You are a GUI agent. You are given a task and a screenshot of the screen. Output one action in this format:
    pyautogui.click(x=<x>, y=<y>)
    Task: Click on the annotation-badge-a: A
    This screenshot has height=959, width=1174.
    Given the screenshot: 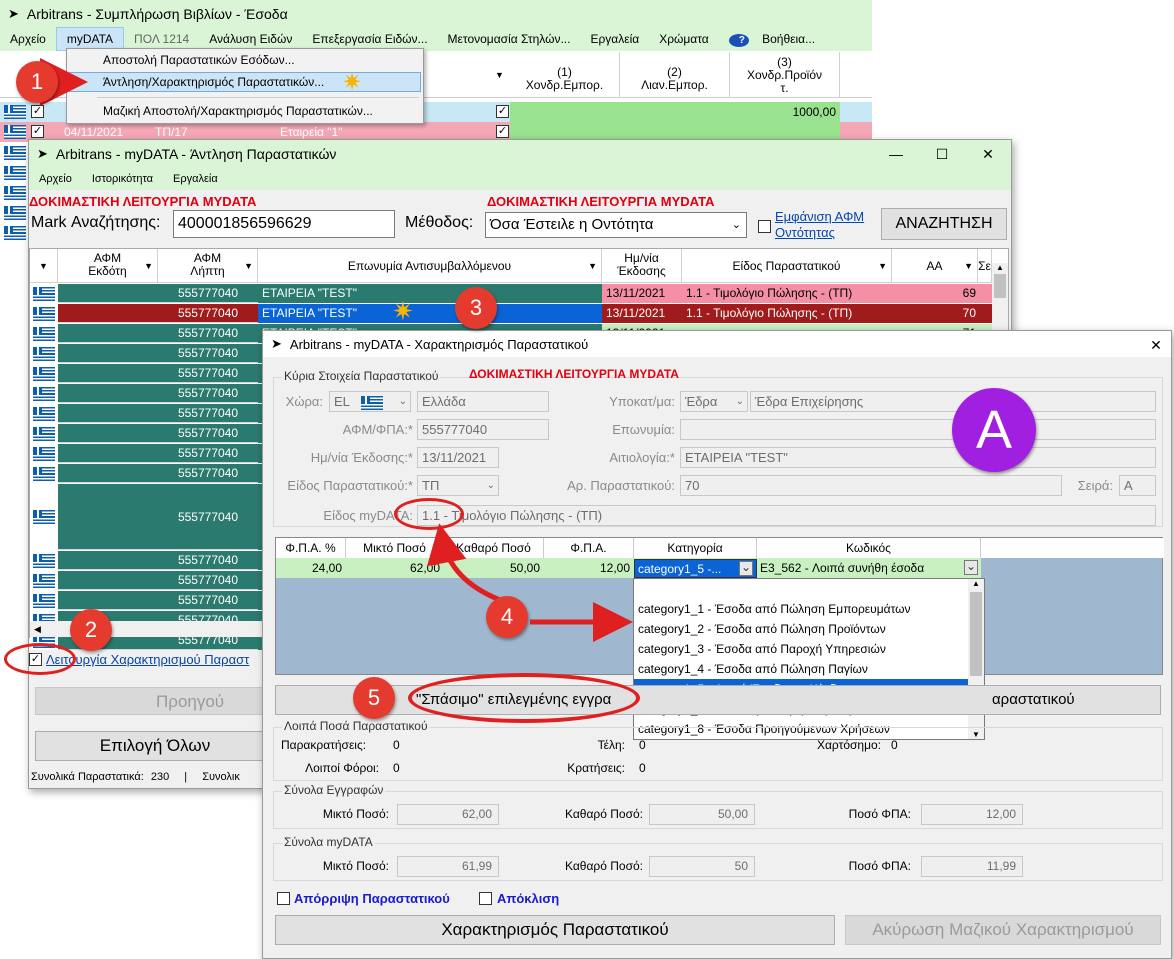 What is the action you would take?
    pyautogui.click(x=994, y=430)
    